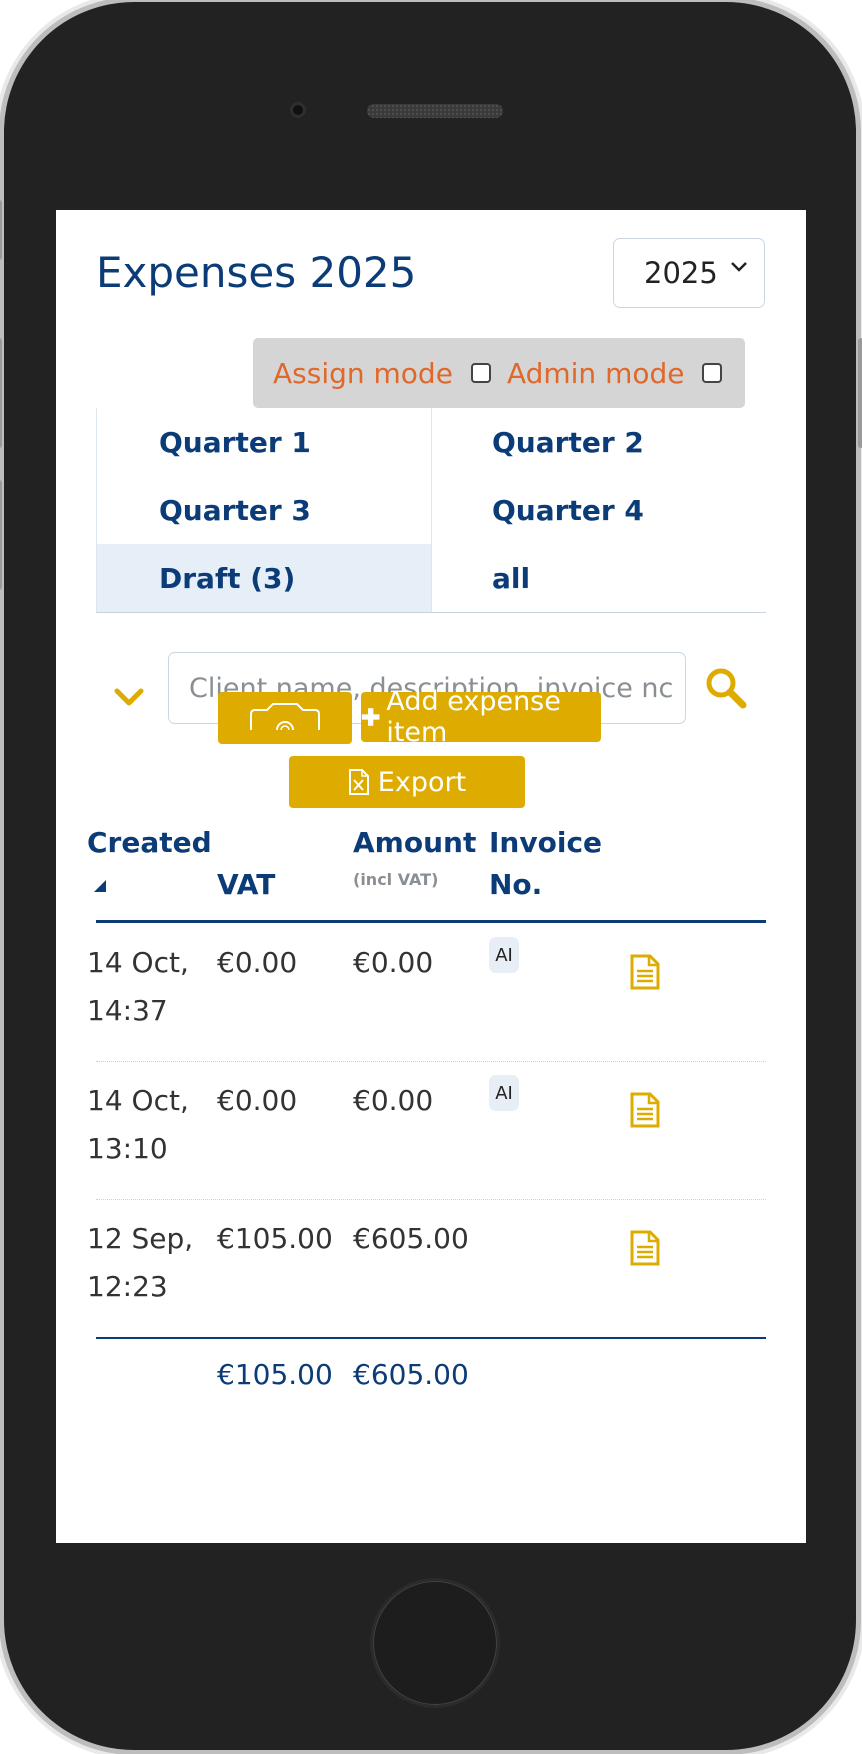 The width and height of the screenshot is (862, 1754). What do you see at coordinates (431, 1338) in the screenshot?
I see `totals-divider` at bounding box center [431, 1338].